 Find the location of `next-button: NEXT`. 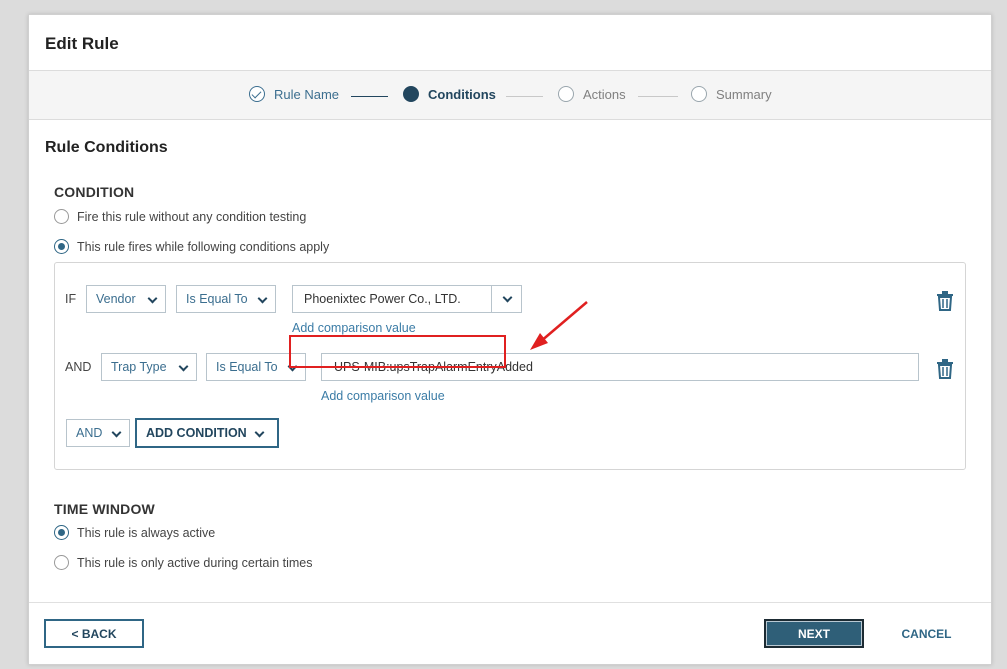

next-button: NEXT is located at coordinates (814, 633).